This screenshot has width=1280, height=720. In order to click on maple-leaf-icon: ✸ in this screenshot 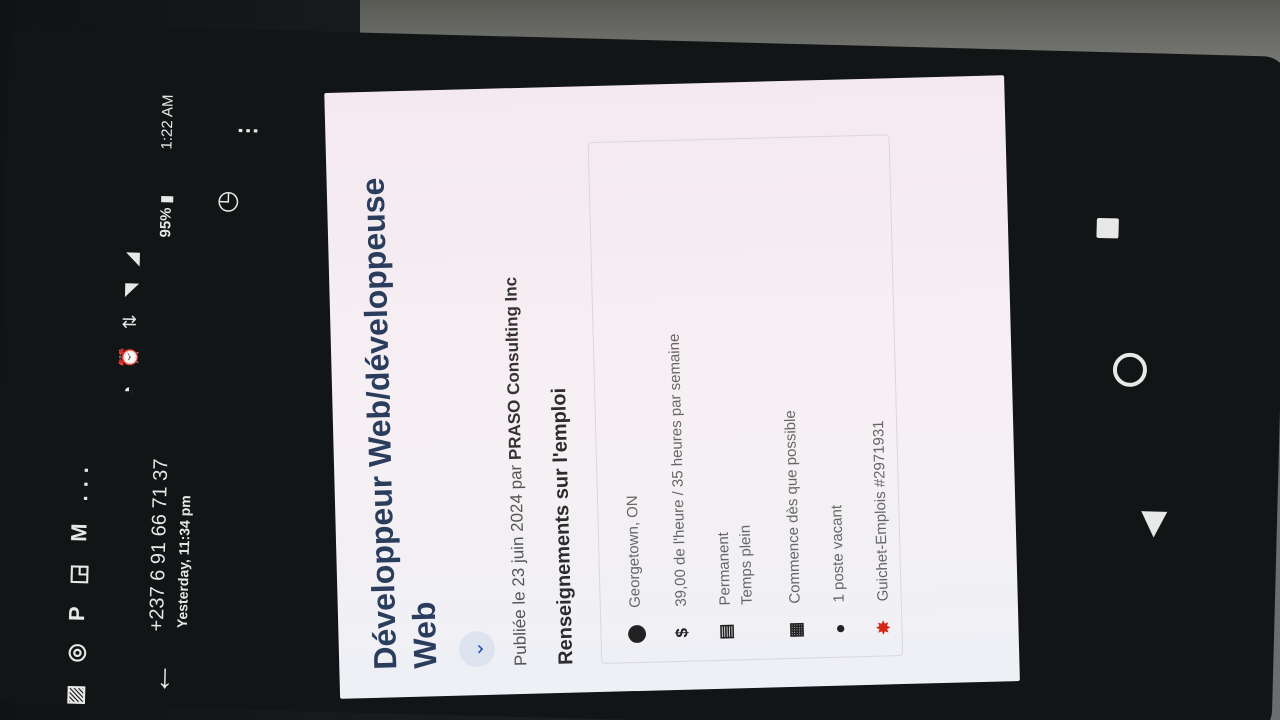, I will do `click(884, 627)`.